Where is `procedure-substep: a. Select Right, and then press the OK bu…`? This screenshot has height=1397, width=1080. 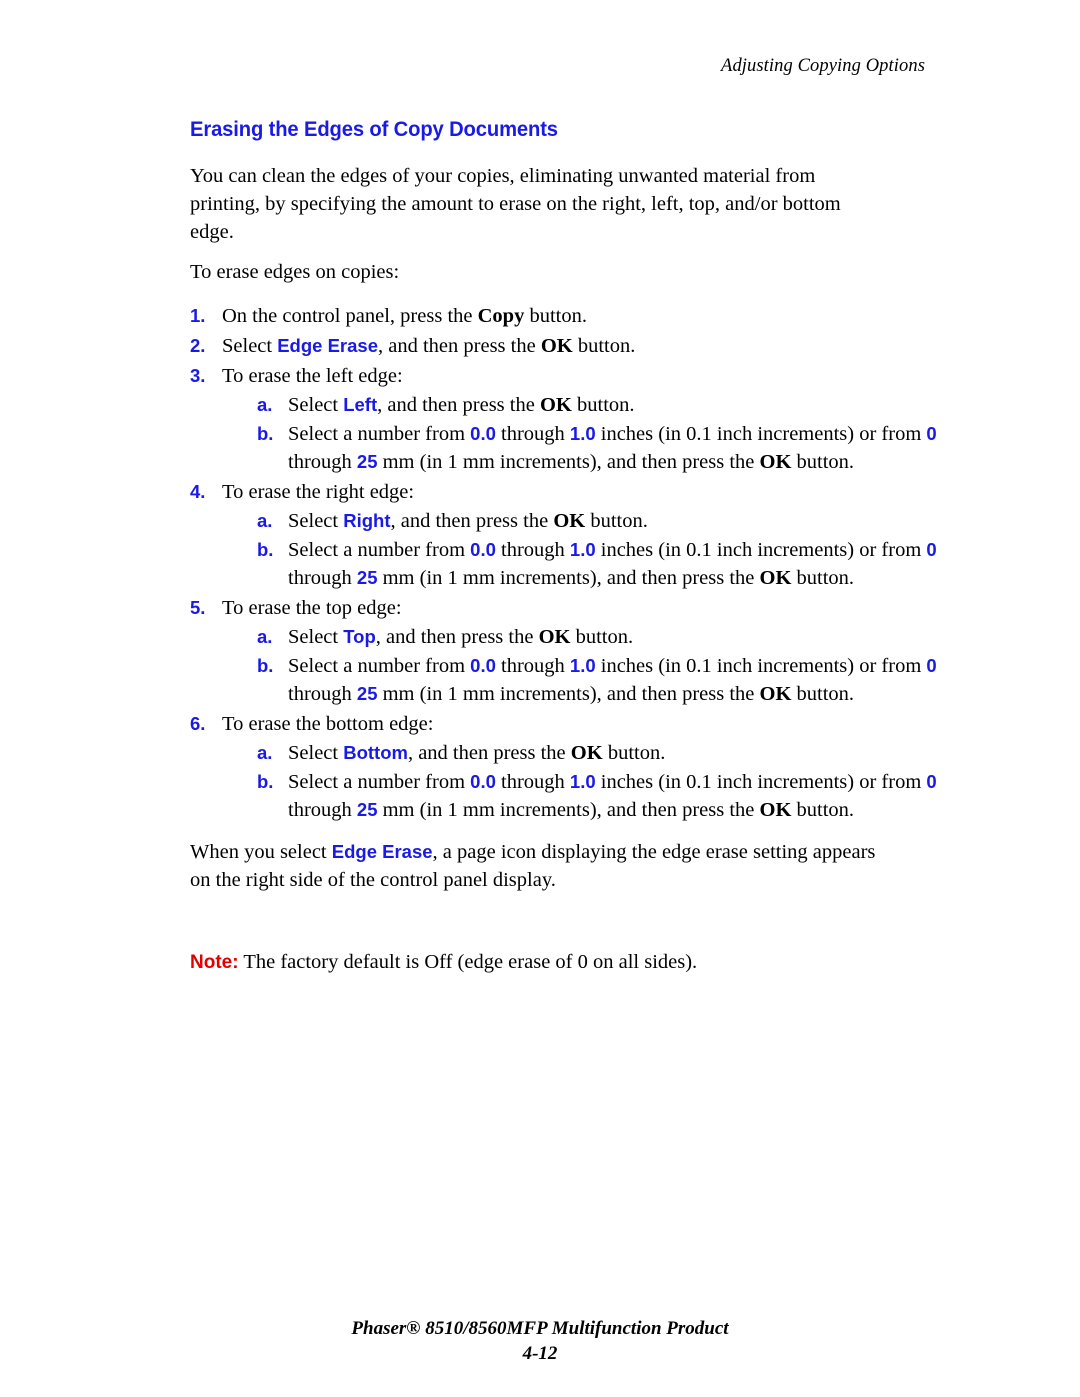 procedure-substep: a. Select Right, and then press the OK bu… is located at coordinates (573, 521).